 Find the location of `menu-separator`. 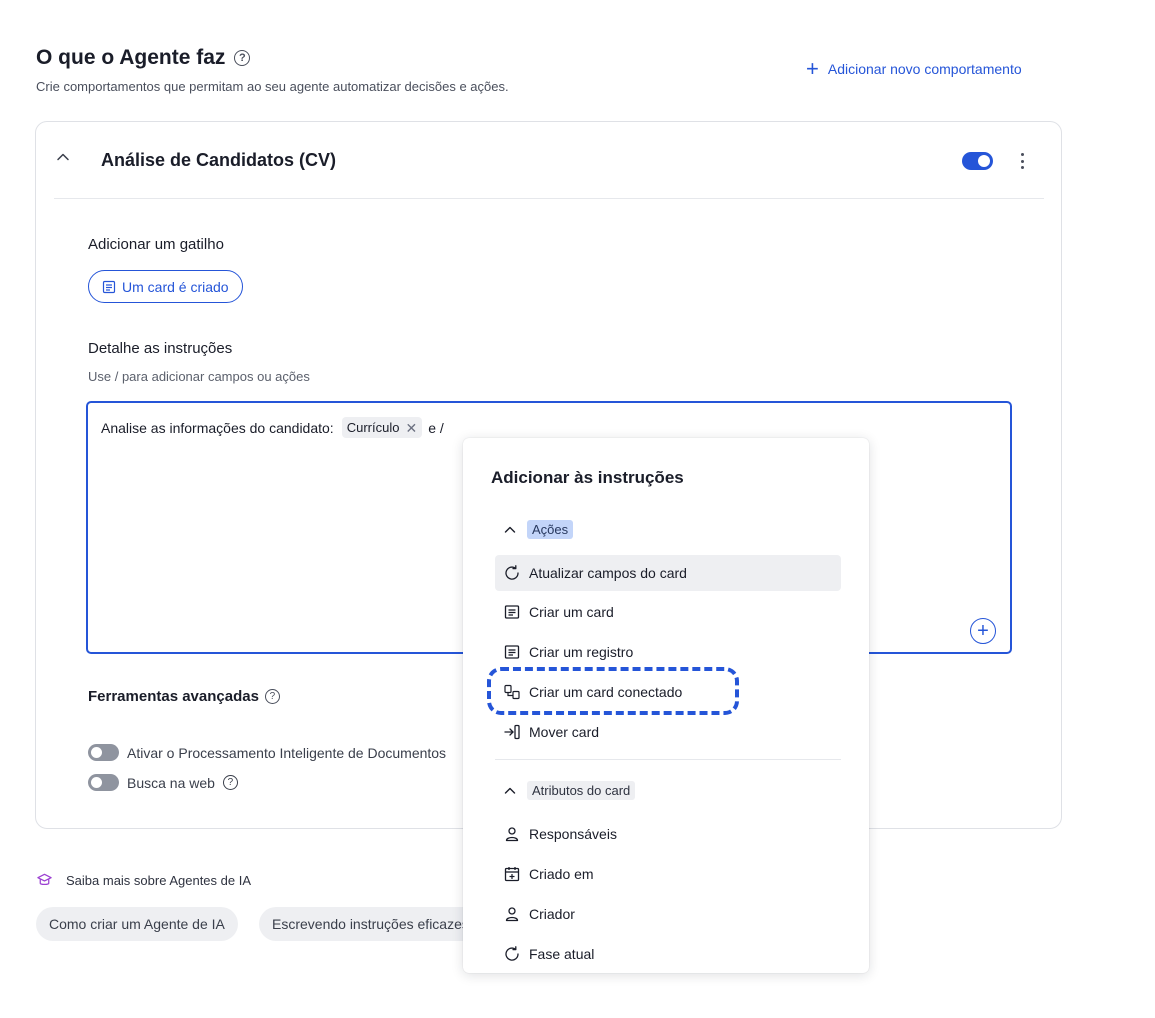

menu-separator is located at coordinates (668, 759).